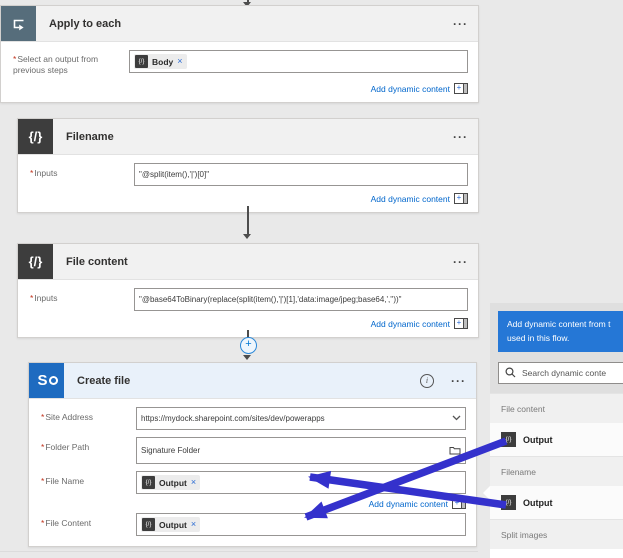 This screenshot has height=558, width=623. I want to click on field-label: *Select an output from previous steps, so click(56, 65).